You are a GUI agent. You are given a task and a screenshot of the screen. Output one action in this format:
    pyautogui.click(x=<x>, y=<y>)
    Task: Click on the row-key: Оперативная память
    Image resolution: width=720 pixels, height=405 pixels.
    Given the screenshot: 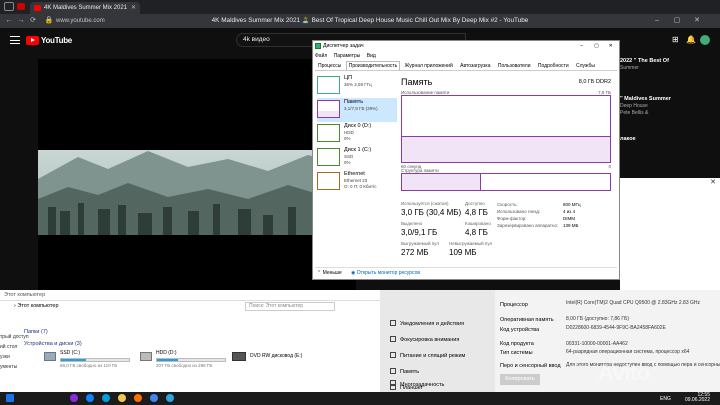 What is the action you would take?
    pyautogui.click(x=527, y=320)
    